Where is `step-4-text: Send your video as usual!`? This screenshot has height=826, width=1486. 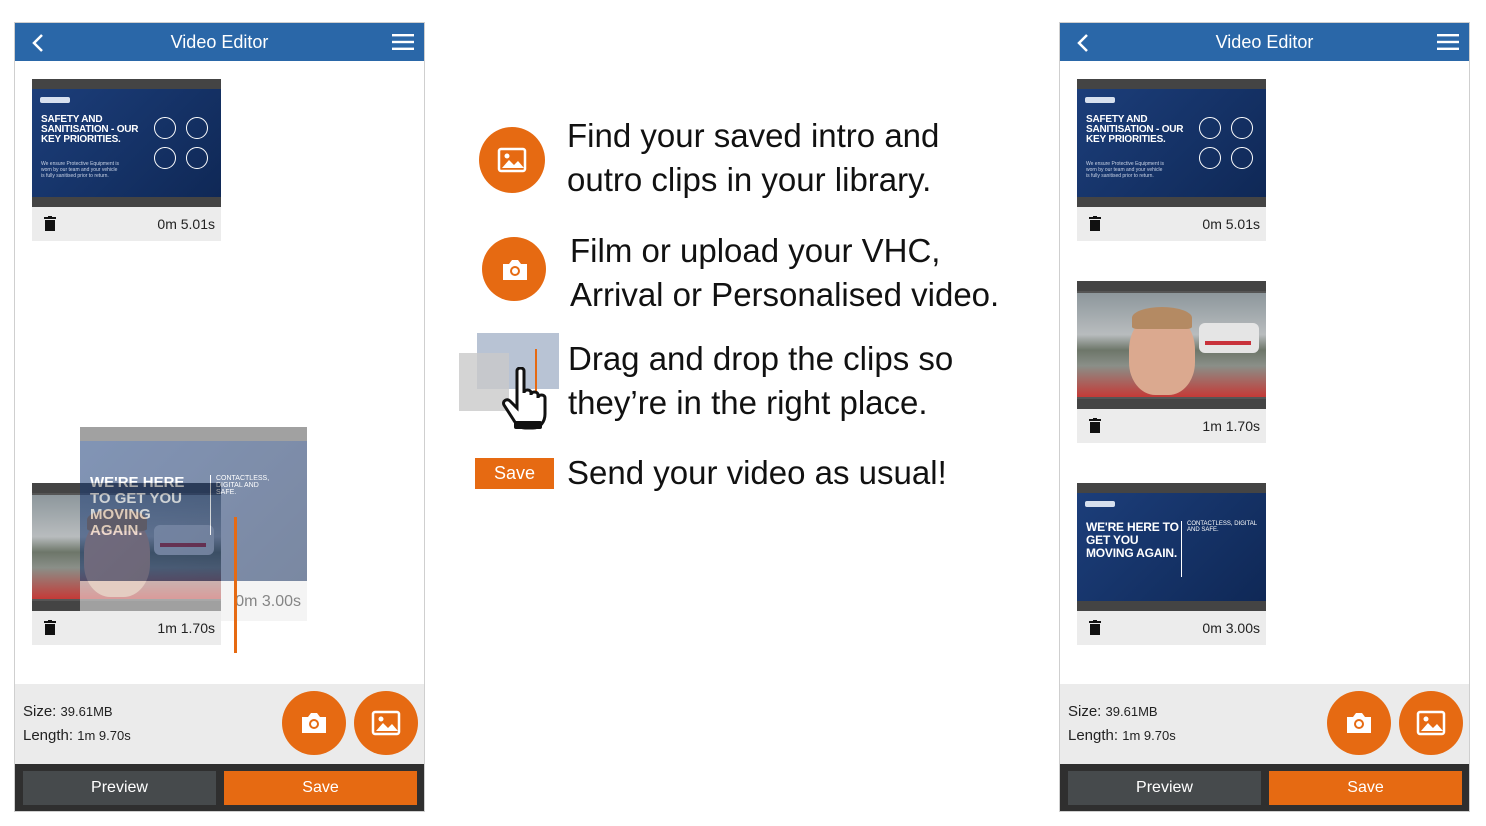
step-4-text: Send your video as usual! is located at coordinates (757, 472).